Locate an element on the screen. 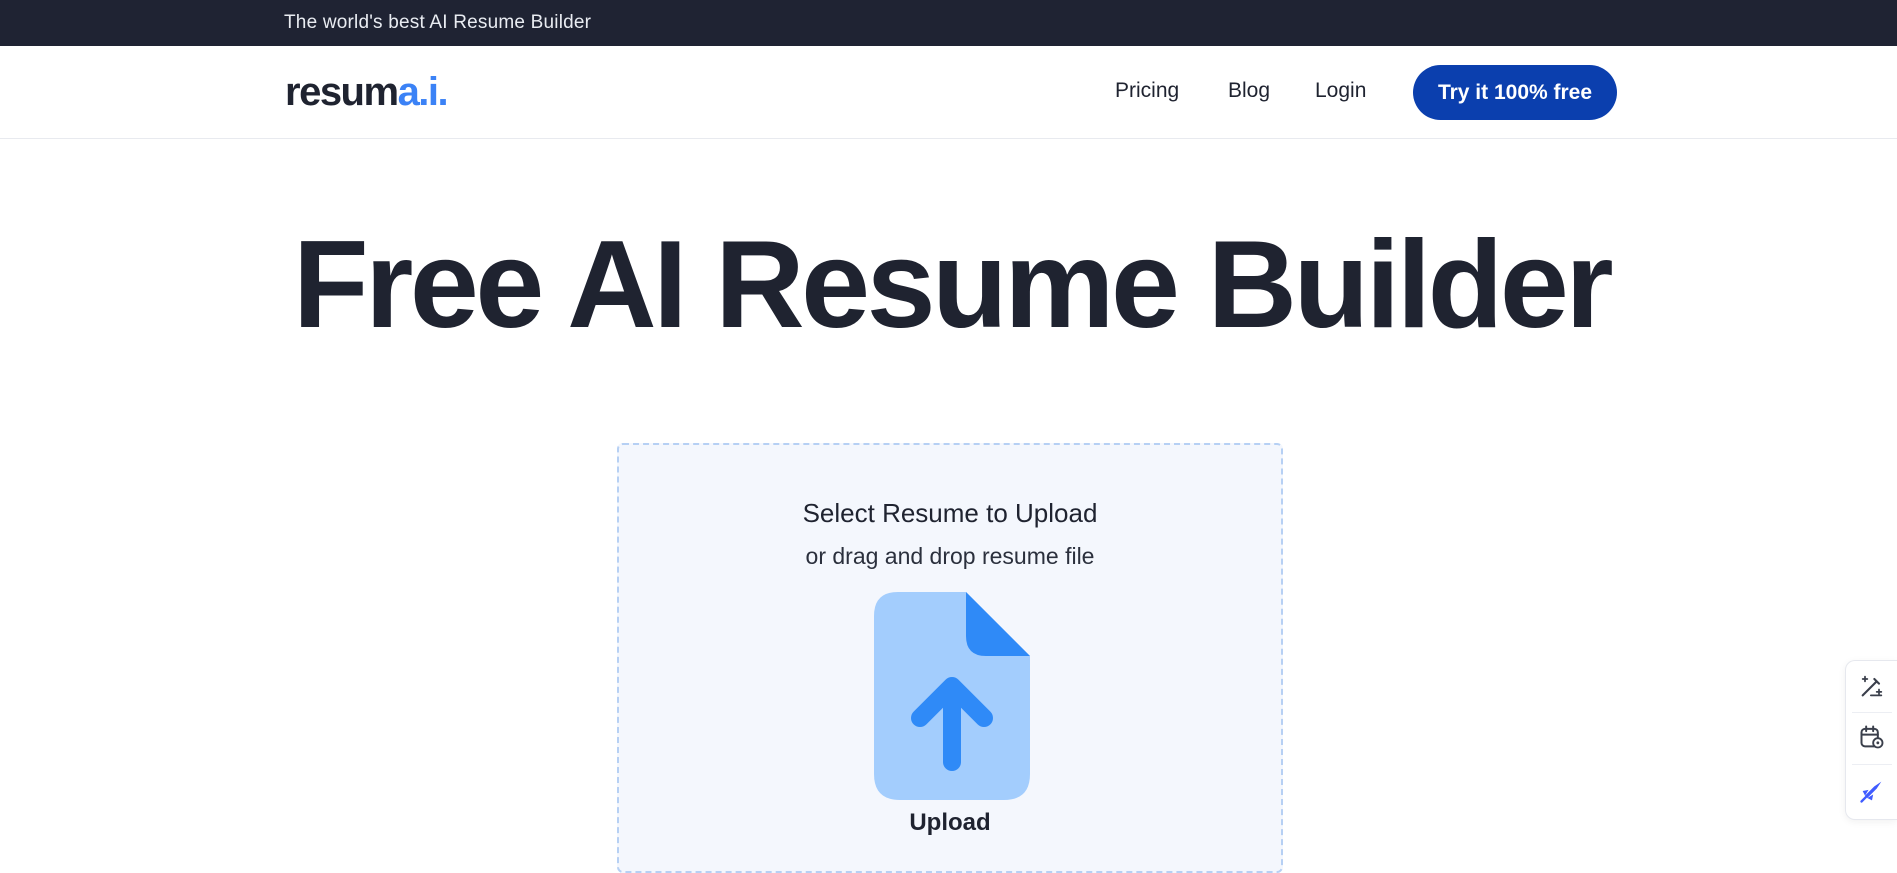 This screenshot has height=873, width=1897. logo: resuma.i. is located at coordinates (367, 92).